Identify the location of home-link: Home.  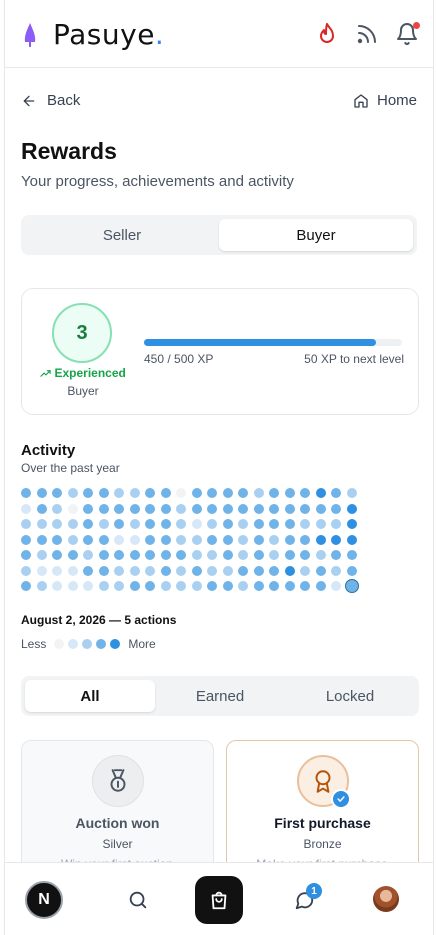
(385, 100).